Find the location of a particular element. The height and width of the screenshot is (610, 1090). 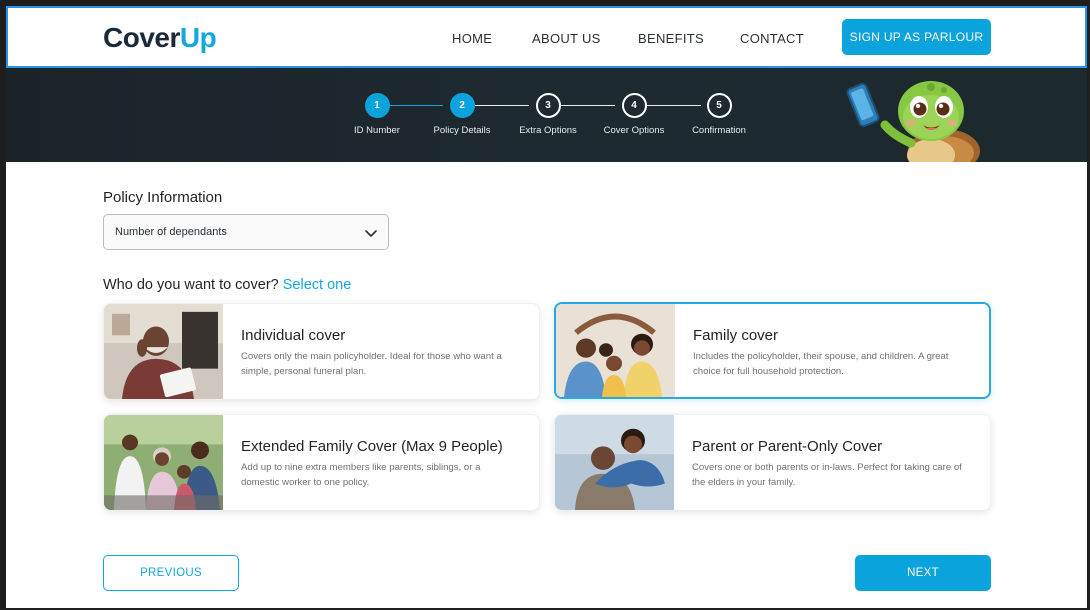

next-button: NEXT is located at coordinates (923, 573).